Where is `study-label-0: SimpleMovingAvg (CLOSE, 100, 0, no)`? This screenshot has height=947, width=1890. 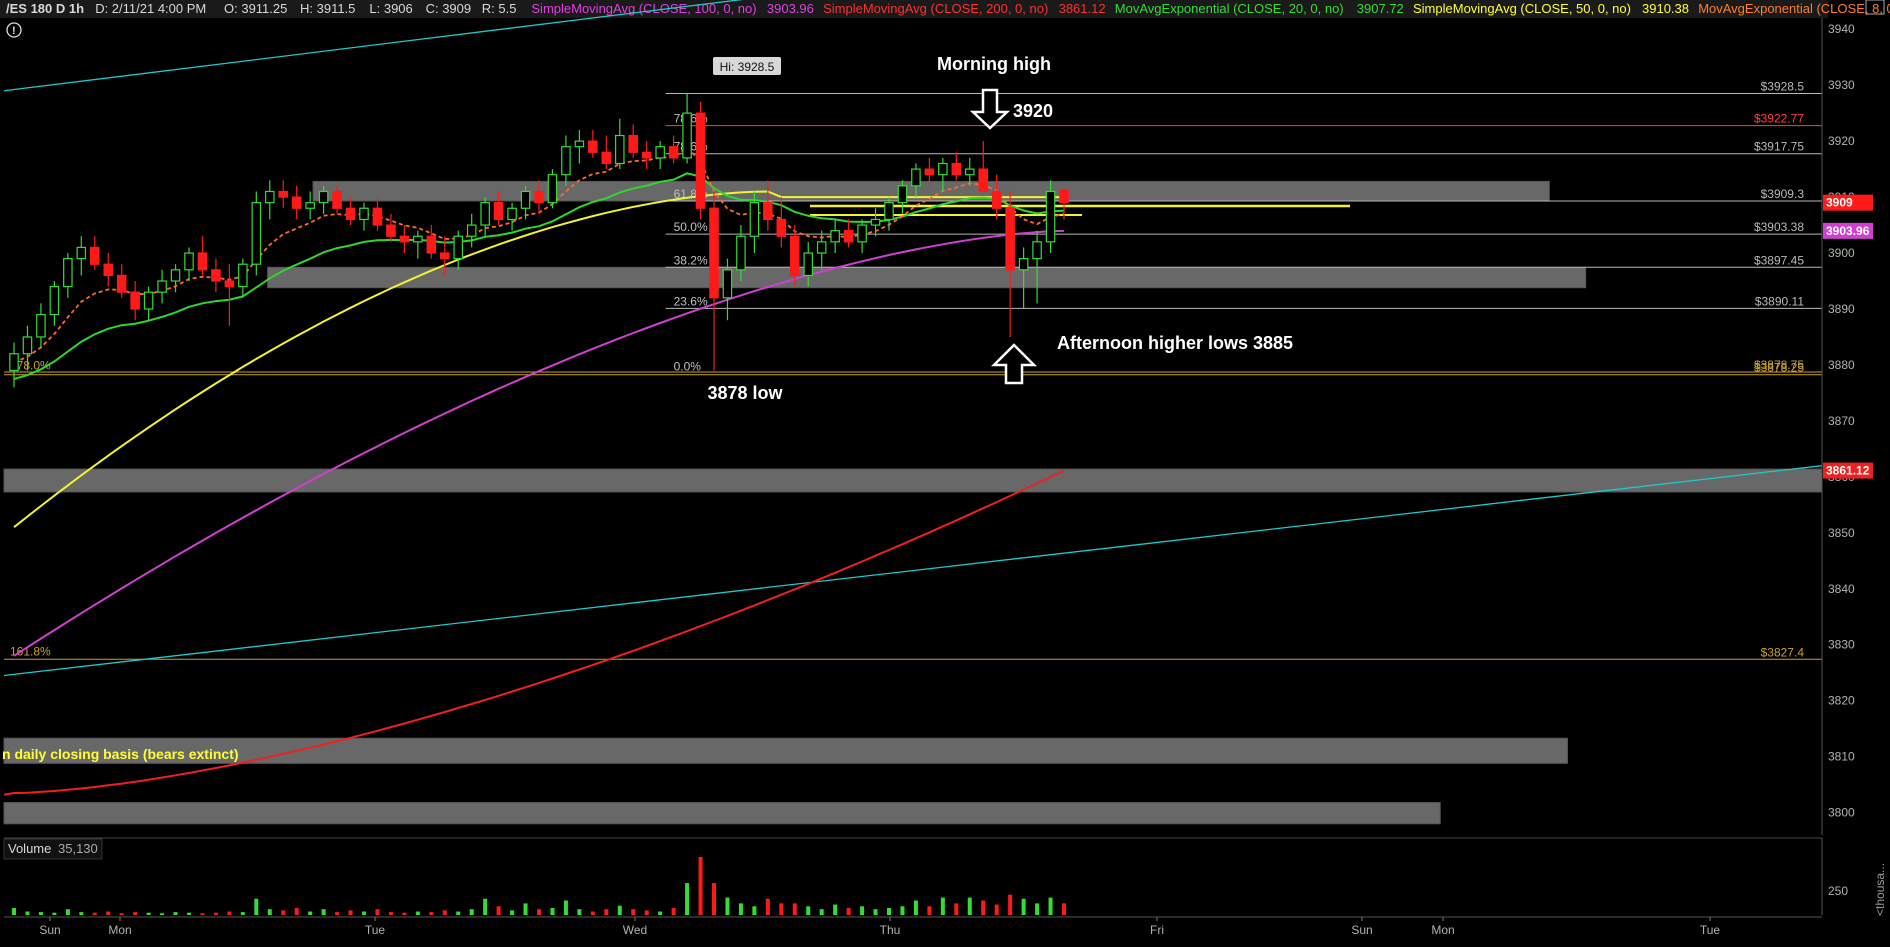 study-label-0: SimpleMovingAvg (CLOSE, 100, 0, no) is located at coordinates (643, 8).